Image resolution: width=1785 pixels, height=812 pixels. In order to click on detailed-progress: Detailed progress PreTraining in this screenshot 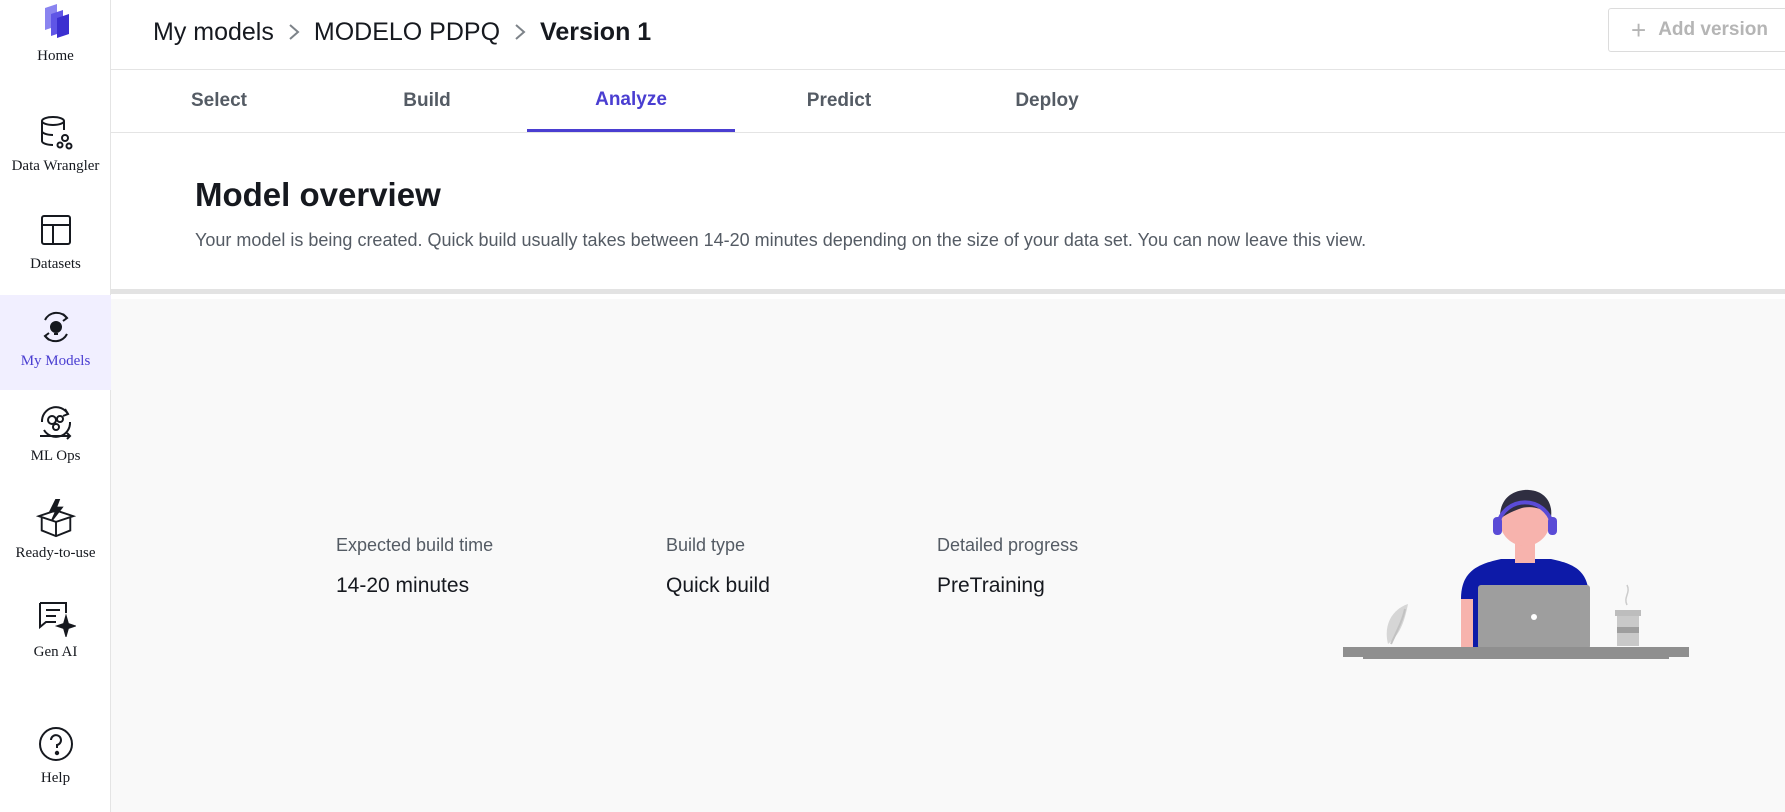, I will do `click(1007, 566)`.